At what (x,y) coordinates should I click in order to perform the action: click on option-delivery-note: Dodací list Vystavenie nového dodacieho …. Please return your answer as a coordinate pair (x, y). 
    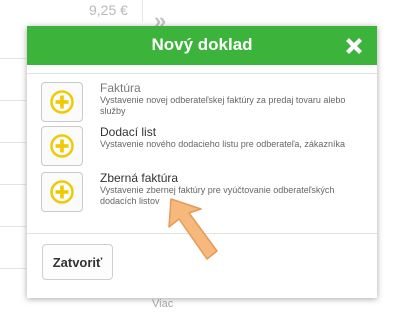
    Looking at the image, I should click on (201, 147).